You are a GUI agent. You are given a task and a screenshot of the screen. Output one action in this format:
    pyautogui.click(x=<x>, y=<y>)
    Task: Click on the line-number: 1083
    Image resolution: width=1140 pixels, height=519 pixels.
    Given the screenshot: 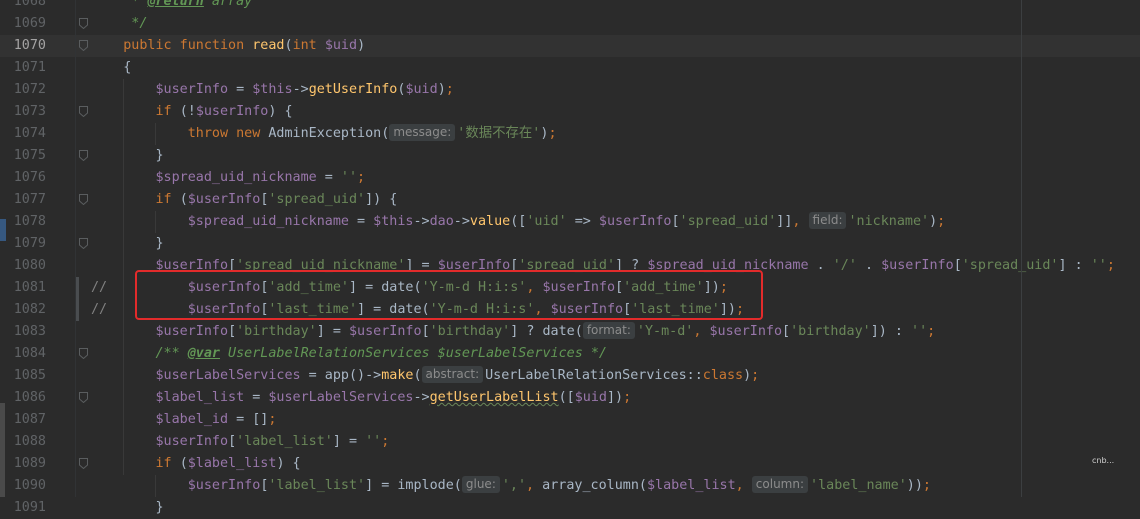 What is the action you would take?
    pyautogui.click(x=29, y=331)
    